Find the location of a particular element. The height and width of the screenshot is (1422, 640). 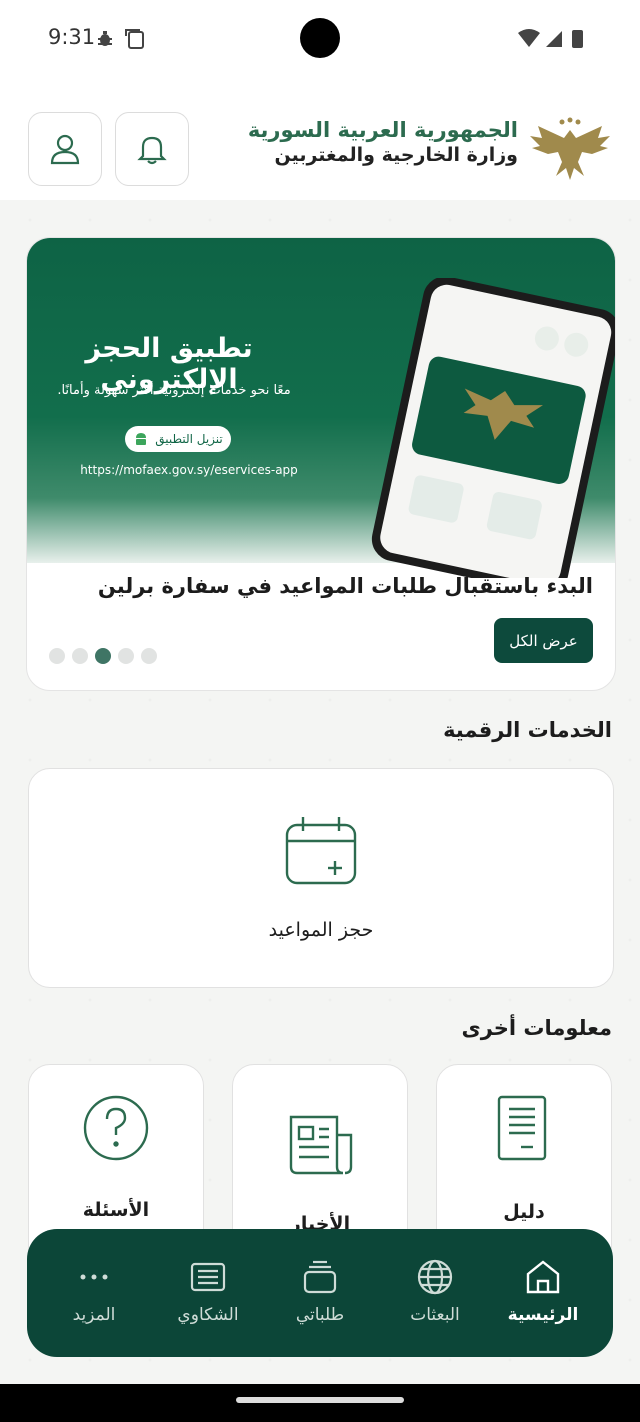

status-bar: 9:31 is located at coordinates (320, 39).